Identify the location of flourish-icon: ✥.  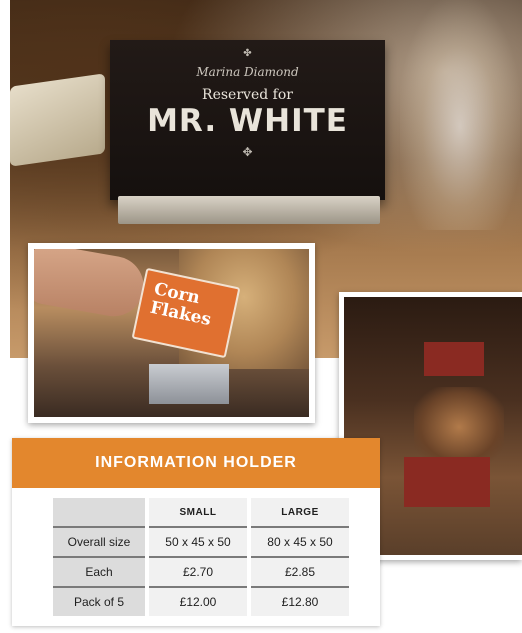
(247, 152).